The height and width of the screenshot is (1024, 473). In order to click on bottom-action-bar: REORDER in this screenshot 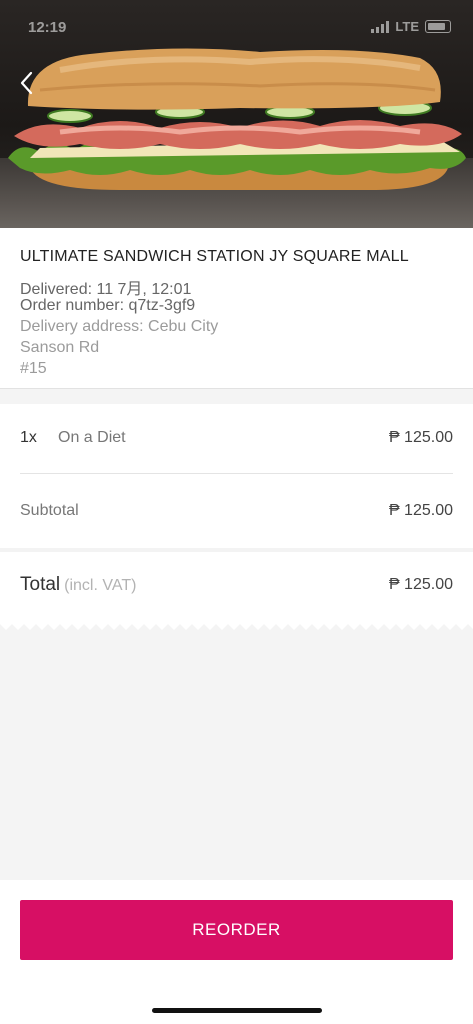, I will do `click(236, 952)`.